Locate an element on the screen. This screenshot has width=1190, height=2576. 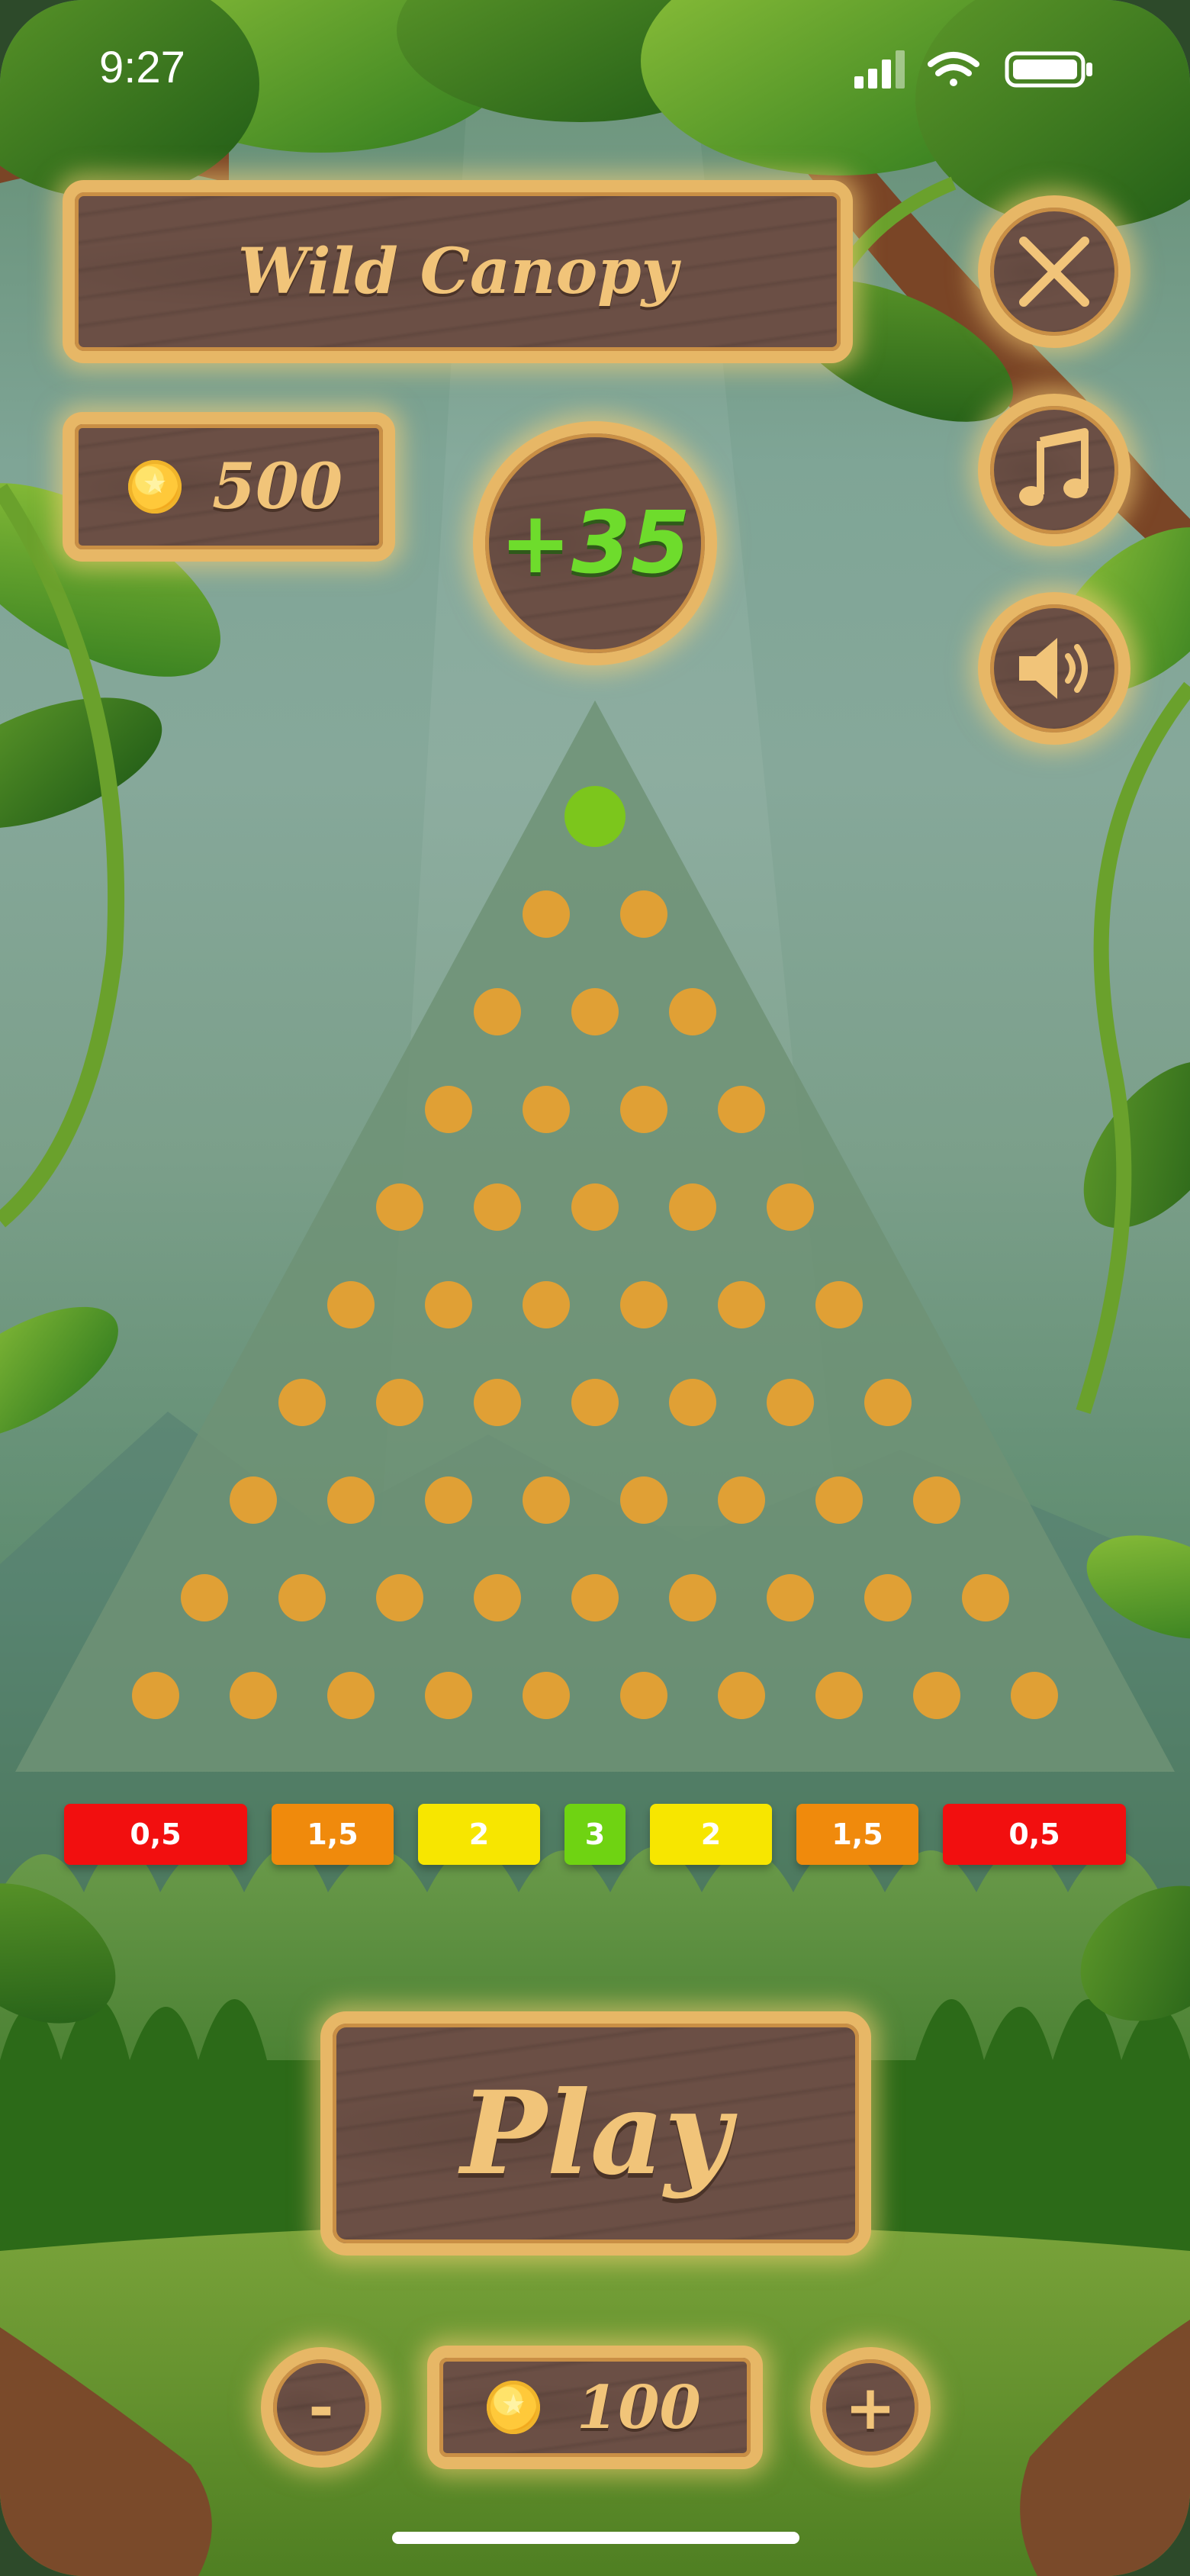
home-indicator is located at coordinates (595, 2538).